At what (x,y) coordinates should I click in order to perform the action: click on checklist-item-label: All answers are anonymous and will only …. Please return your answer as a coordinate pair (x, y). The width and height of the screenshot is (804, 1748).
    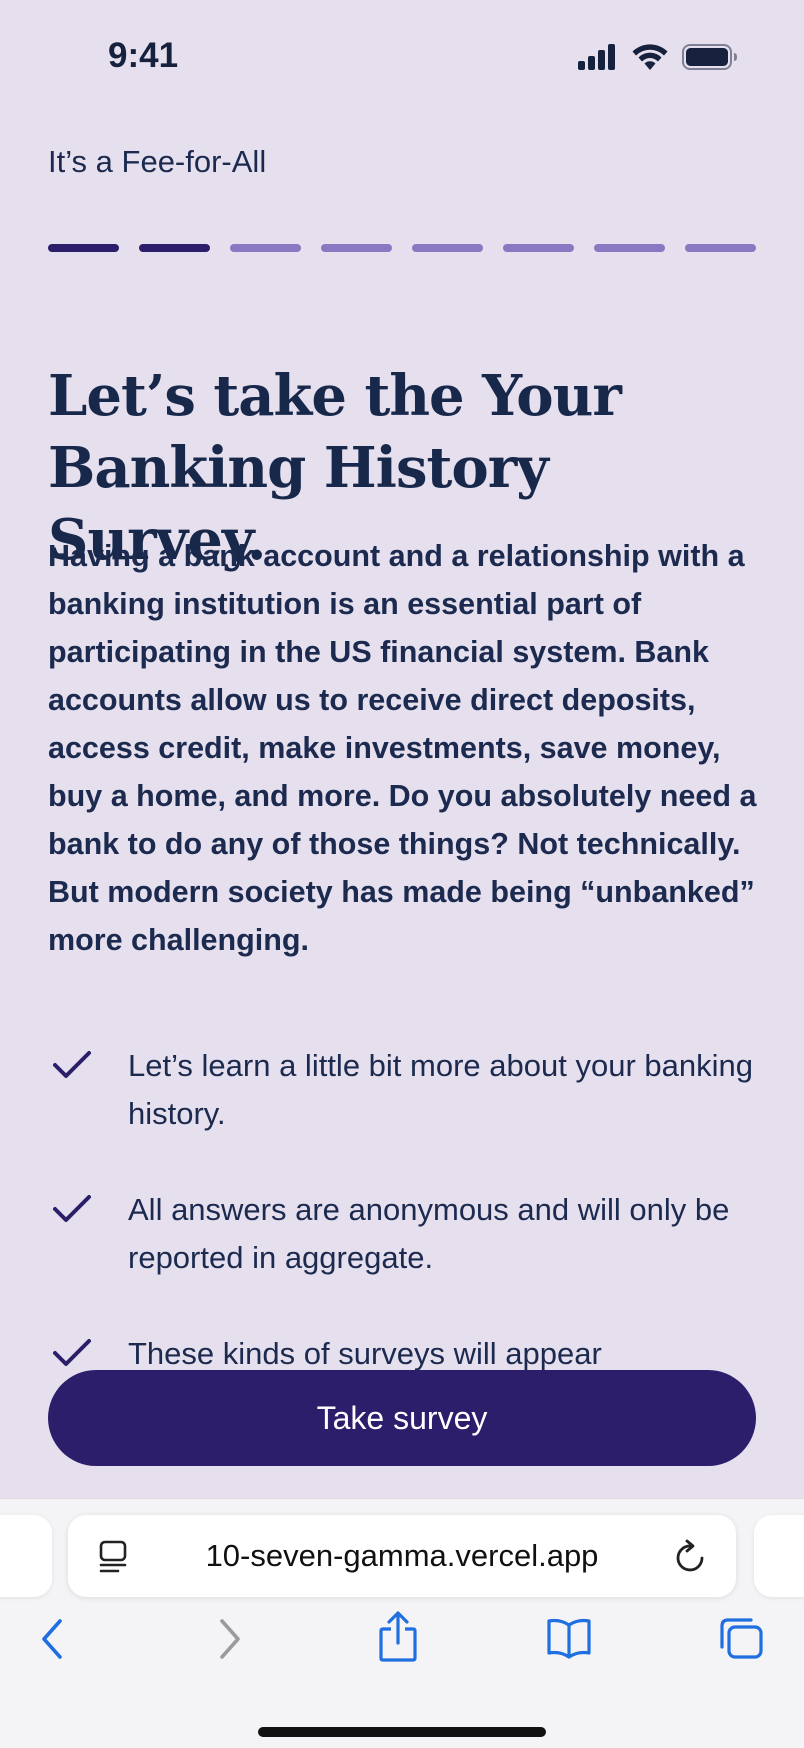
    Looking at the image, I should click on (429, 1233).